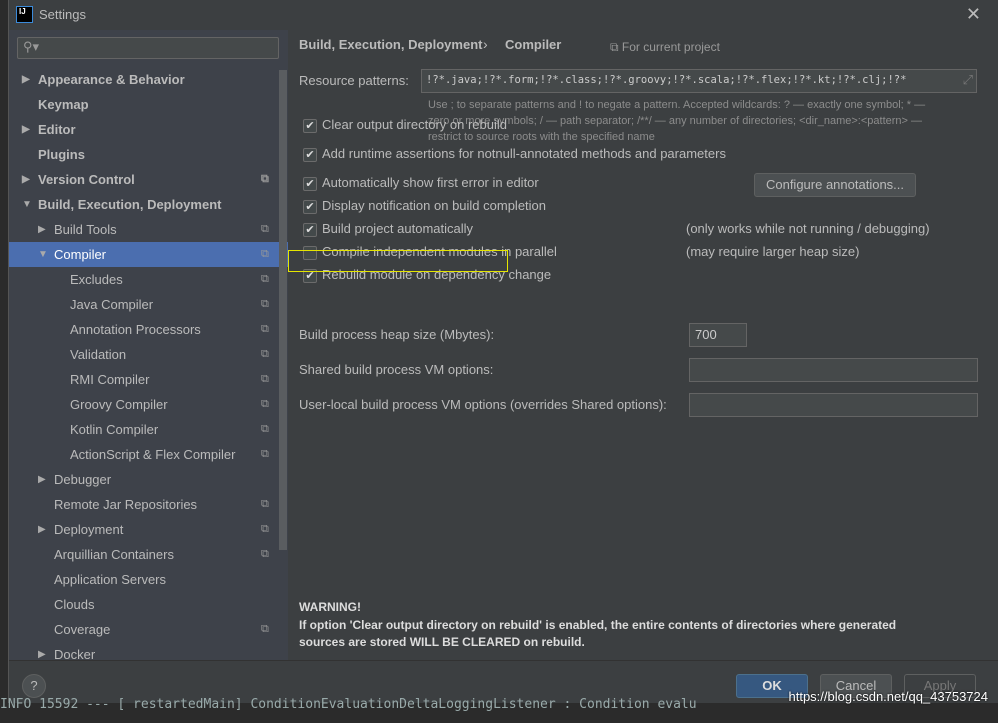 The width and height of the screenshot is (998, 723). I want to click on scope-text: For current project, so click(670, 47).